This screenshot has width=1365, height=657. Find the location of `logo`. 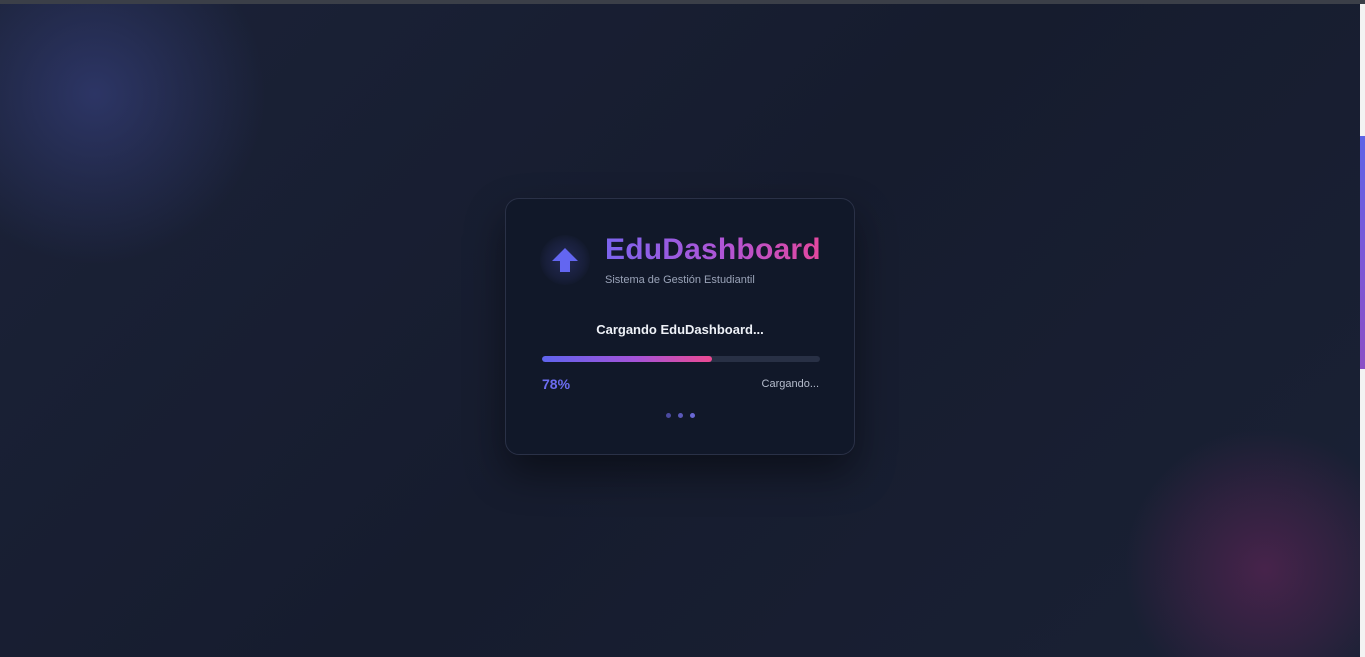

logo is located at coordinates (565, 260).